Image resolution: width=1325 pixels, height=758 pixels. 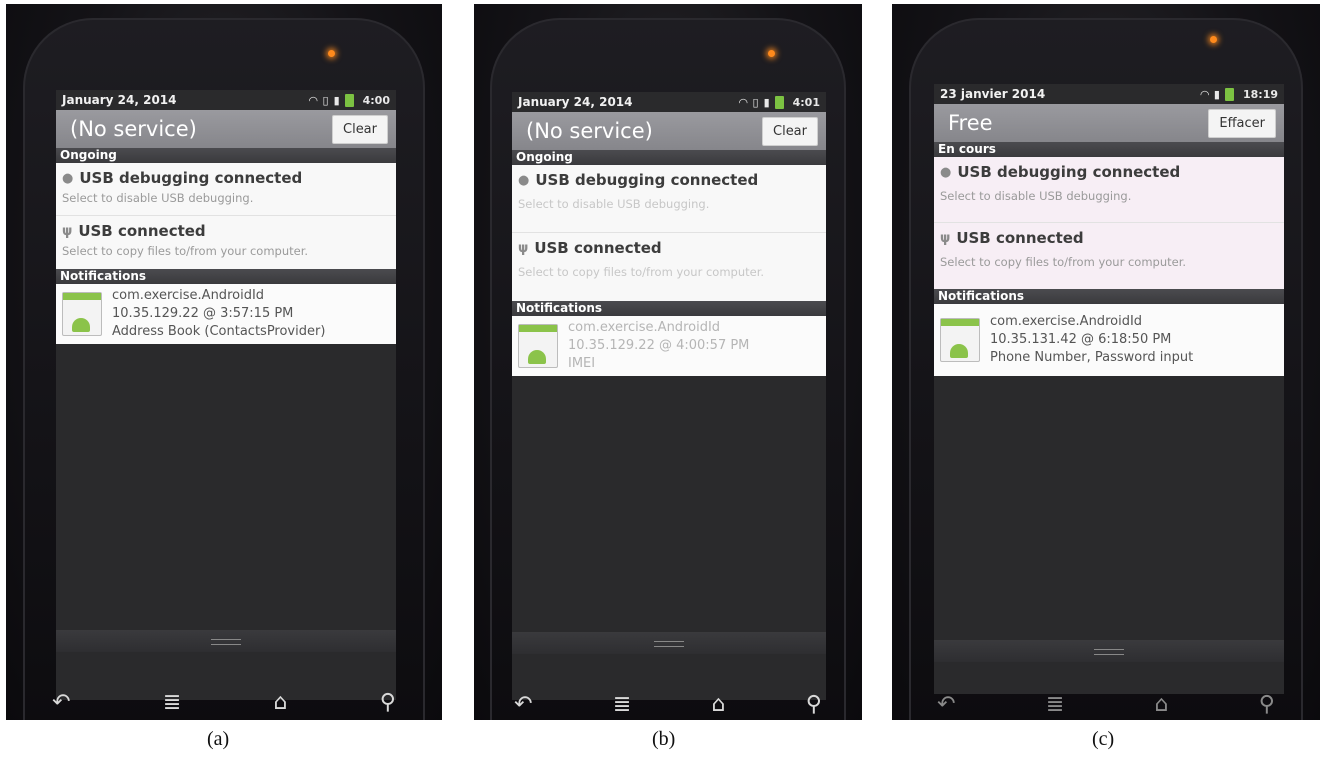 What do you see at coordinates (1260, 94) in the screenshot?
I see `status-clock: 18:19` at bounding box center [1260, 94].